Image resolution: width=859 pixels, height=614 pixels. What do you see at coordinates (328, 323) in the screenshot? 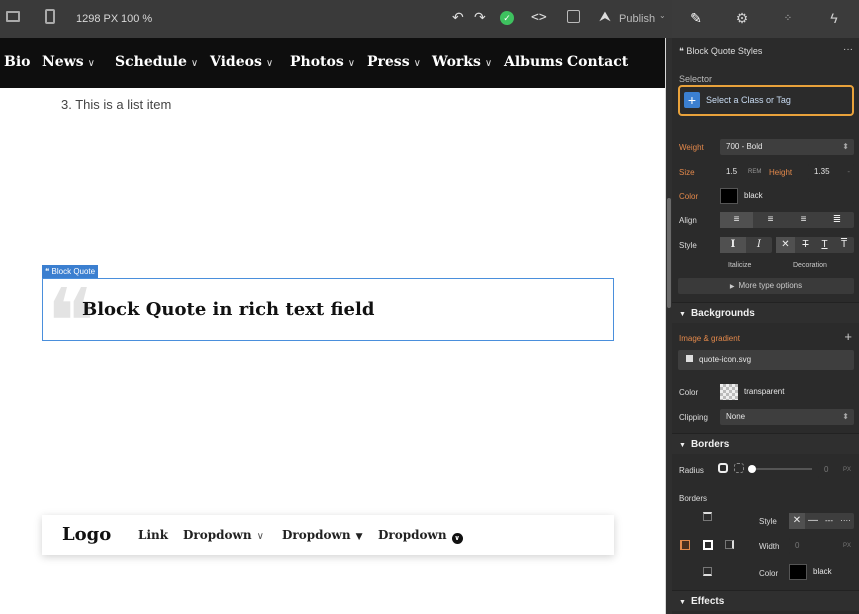
I see `block-quote: ❝ Block Quote in rich text field` at bounding box center [328, 323].